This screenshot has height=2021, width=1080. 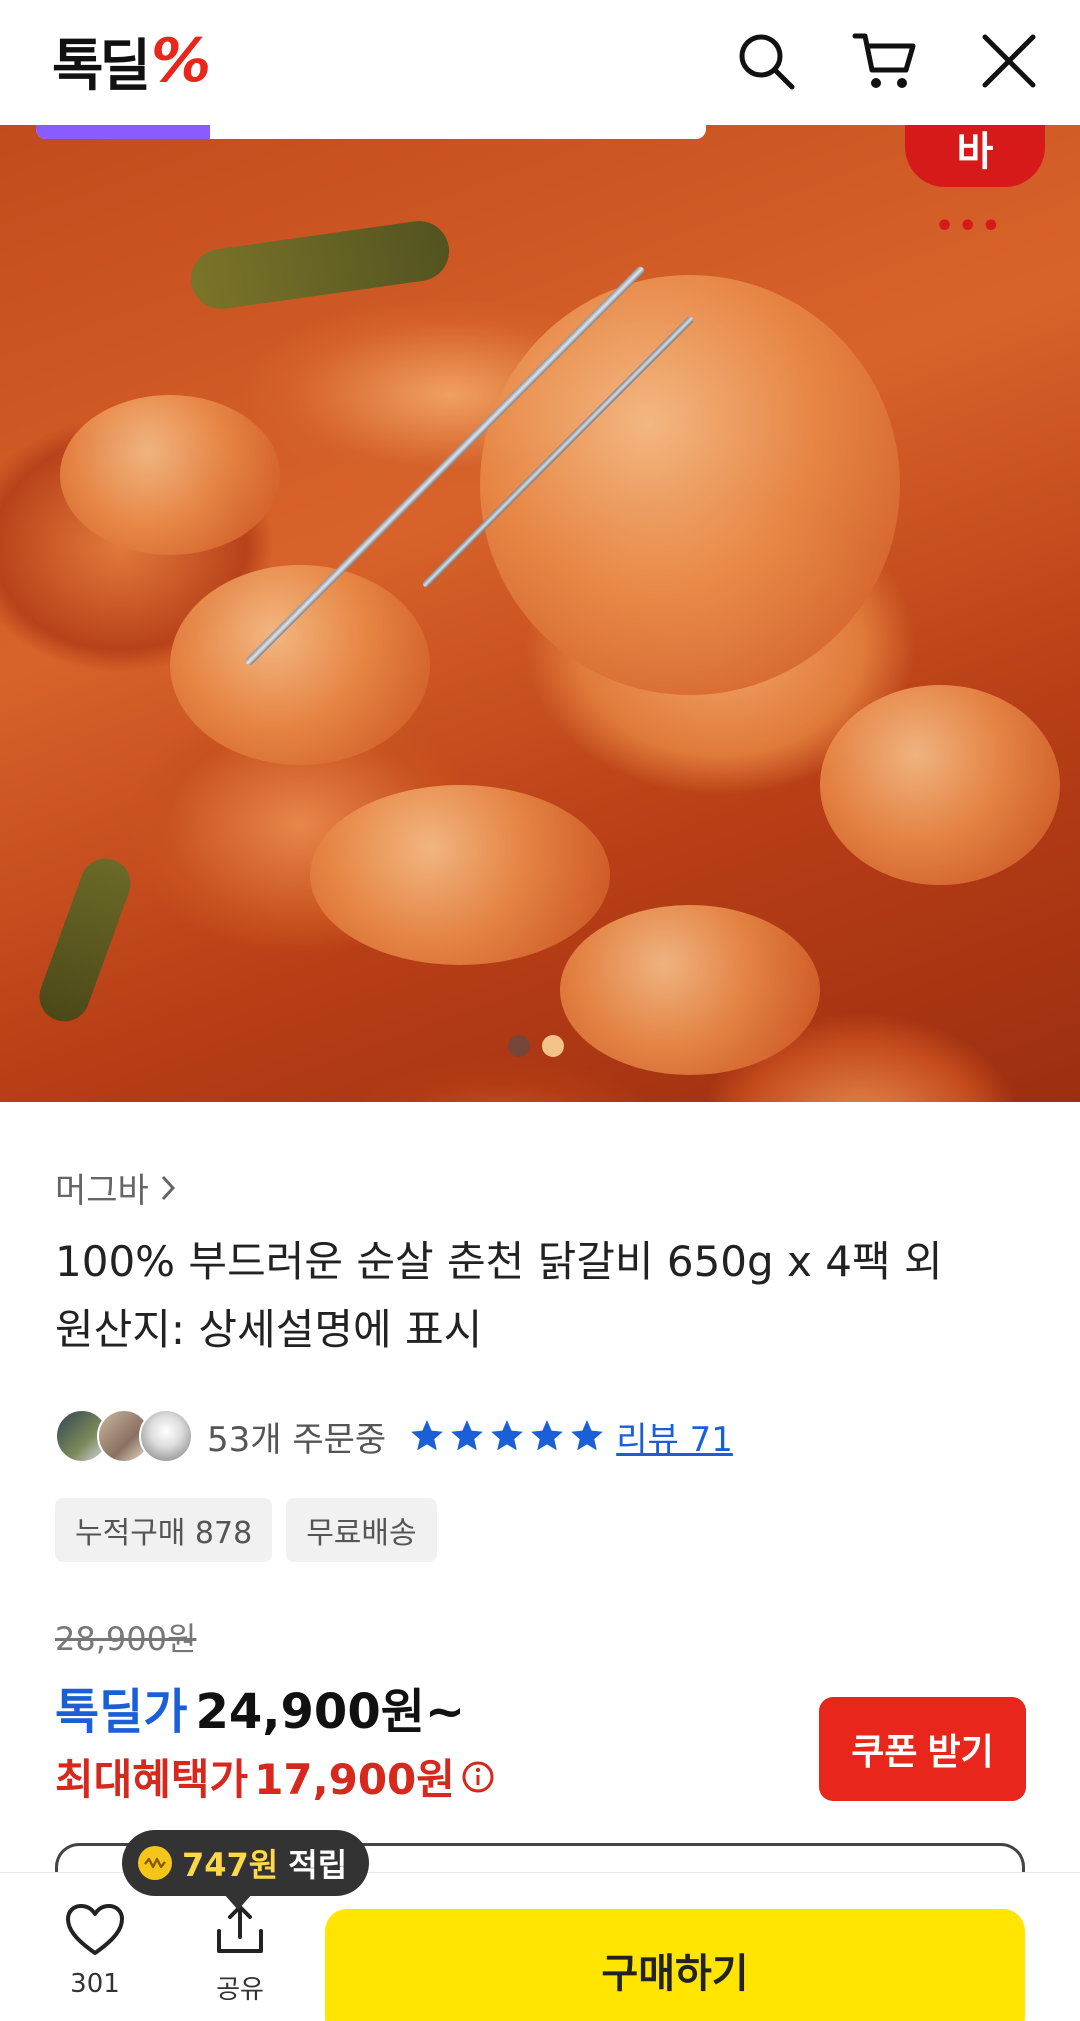 What do you see at coordinates (152, 1779) in the screenshot?
I see `max-benefit-label: 최대혜택가` at bounding box center [152, 1779].